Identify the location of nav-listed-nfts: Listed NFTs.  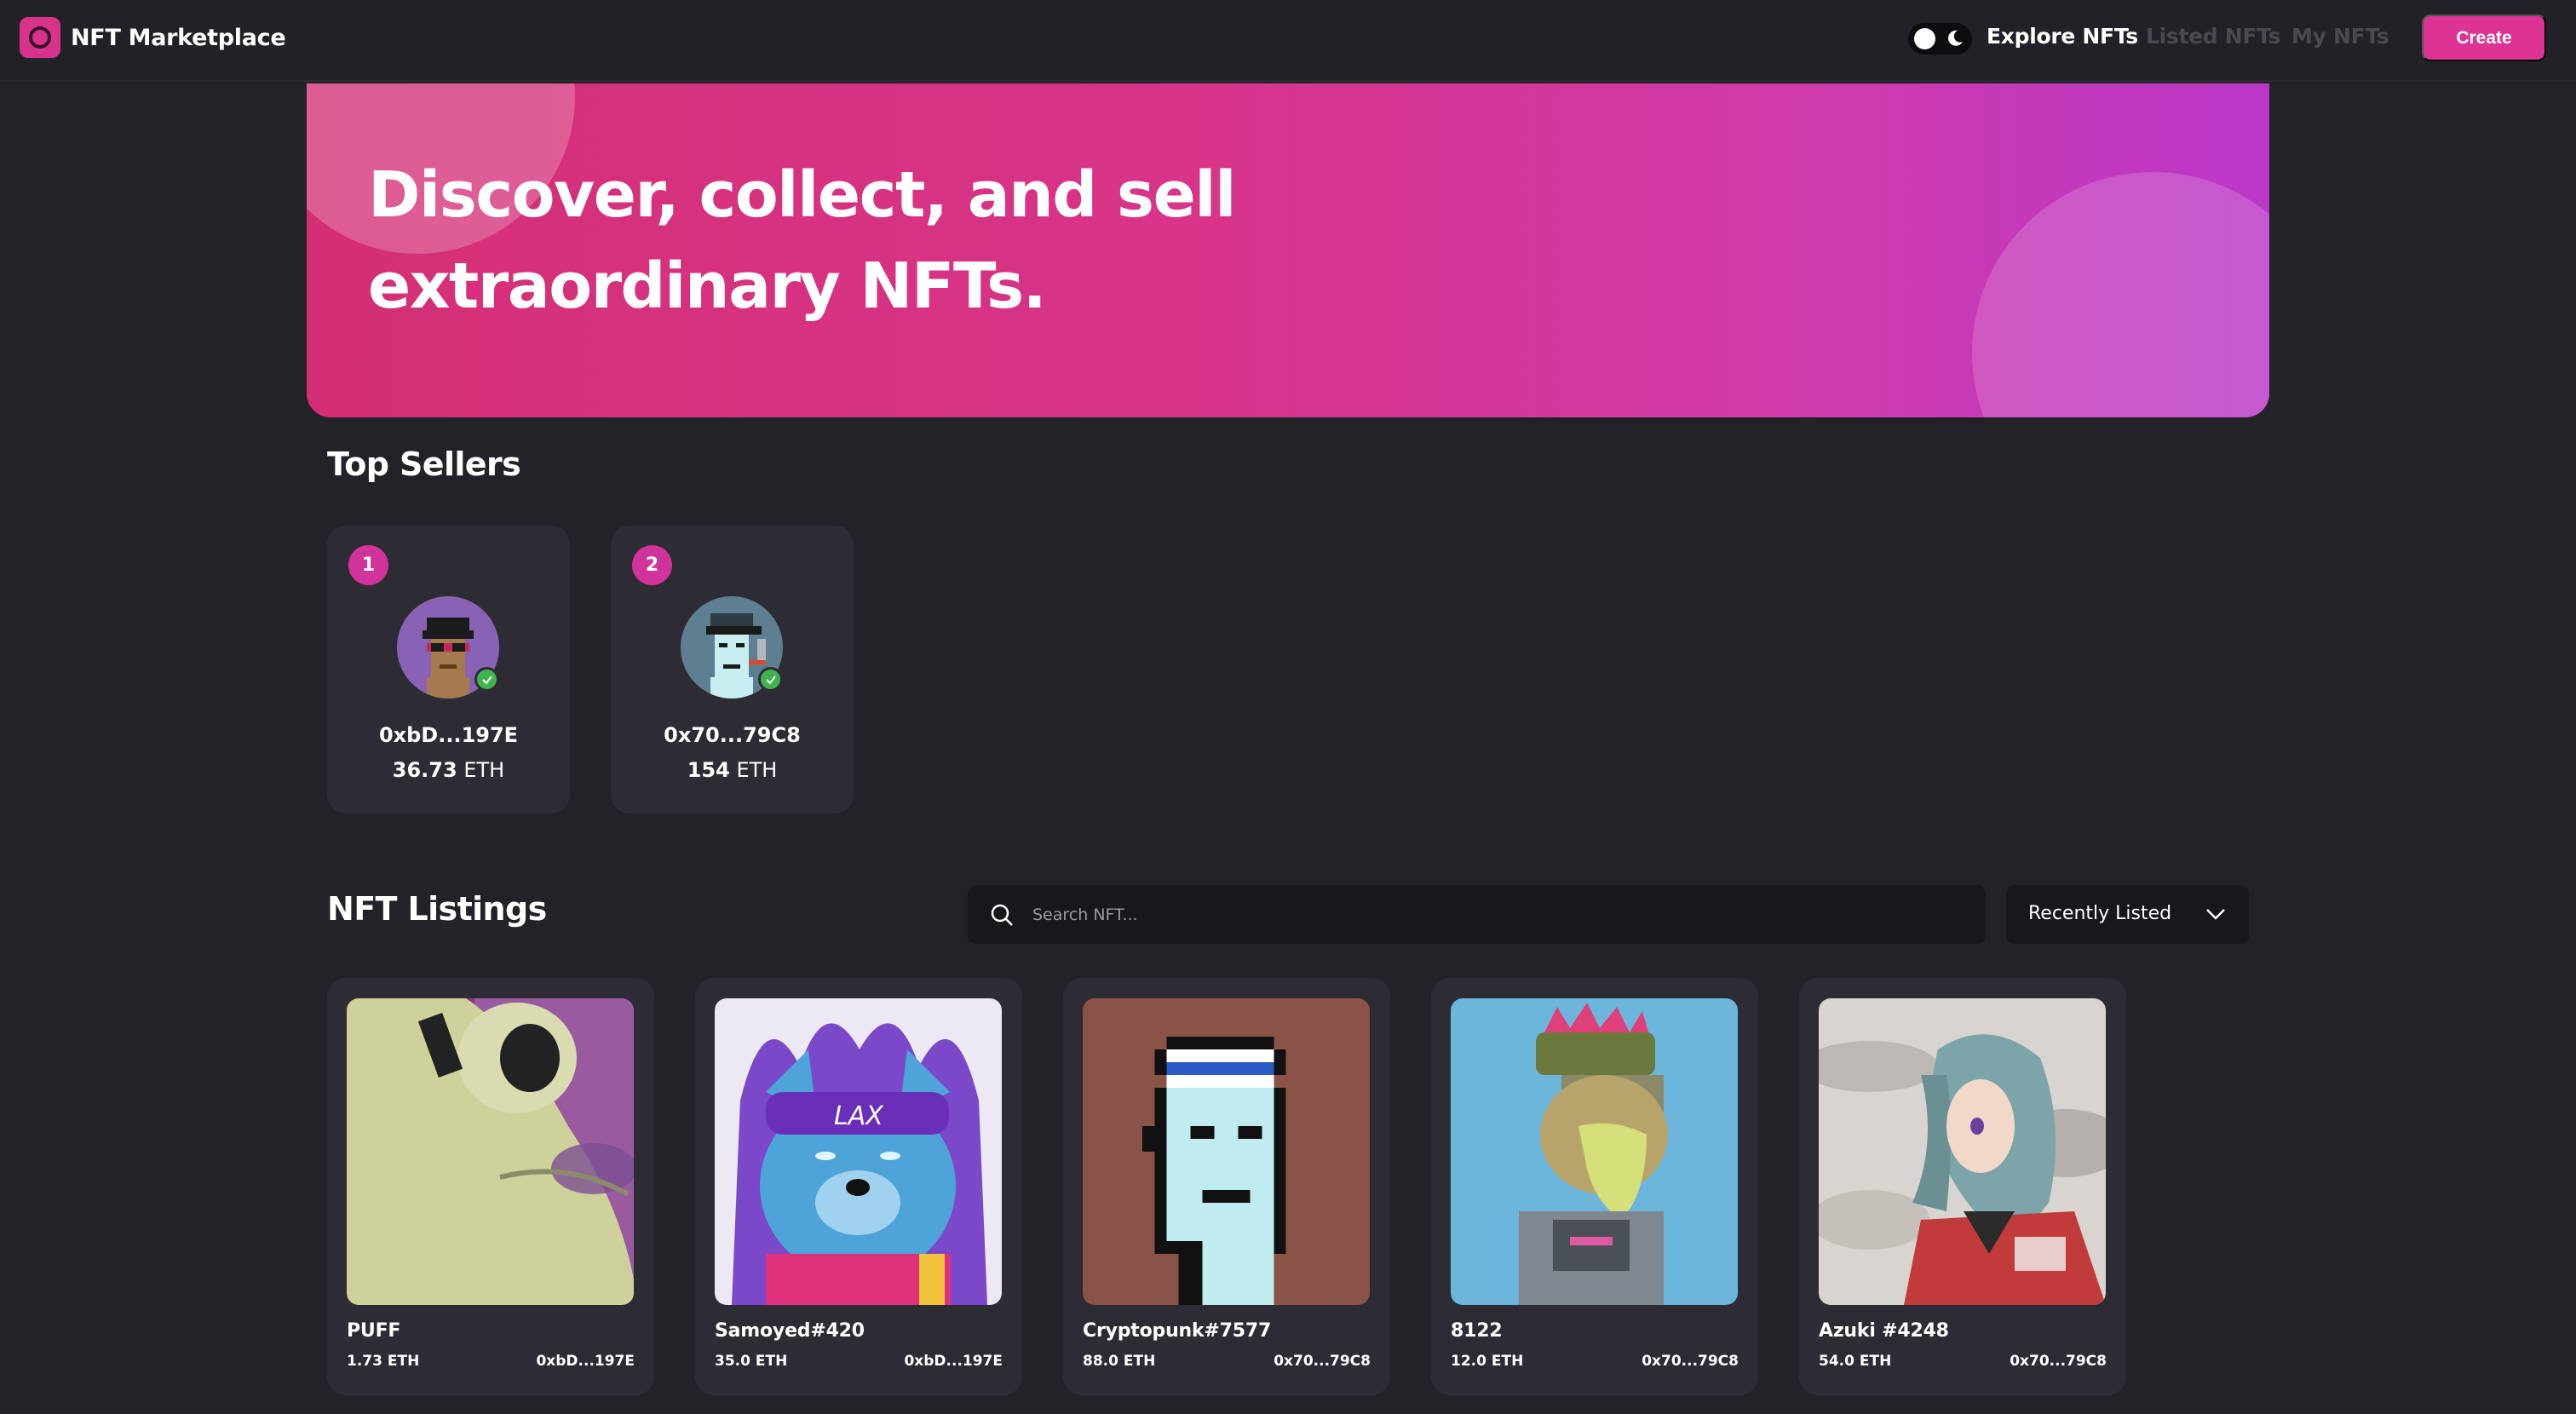
(2213, 36).